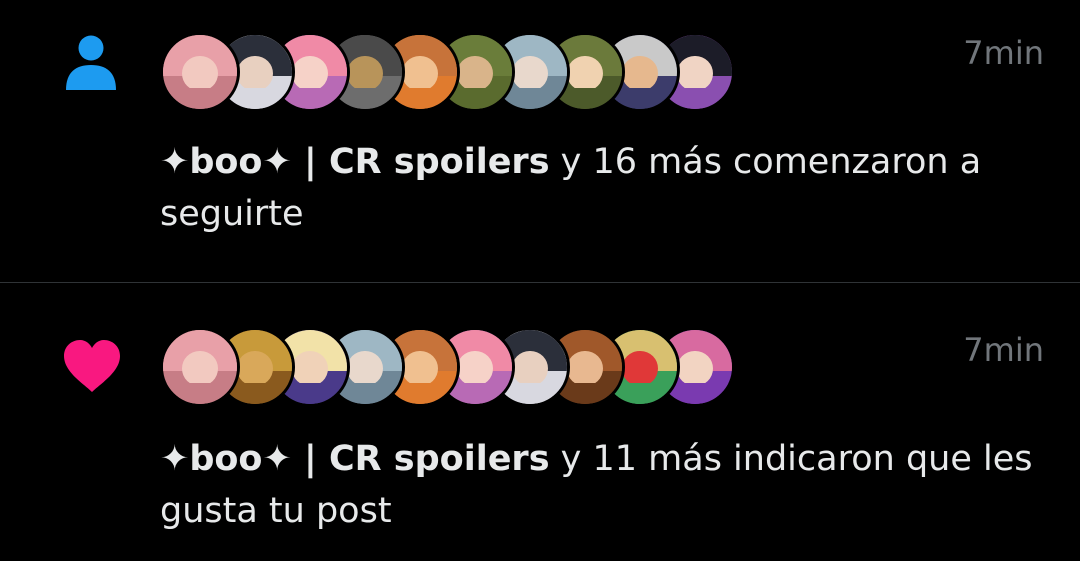  Describe the element at coordinates (92, 366) in the screenshot. I see `heart-icon` at that location.